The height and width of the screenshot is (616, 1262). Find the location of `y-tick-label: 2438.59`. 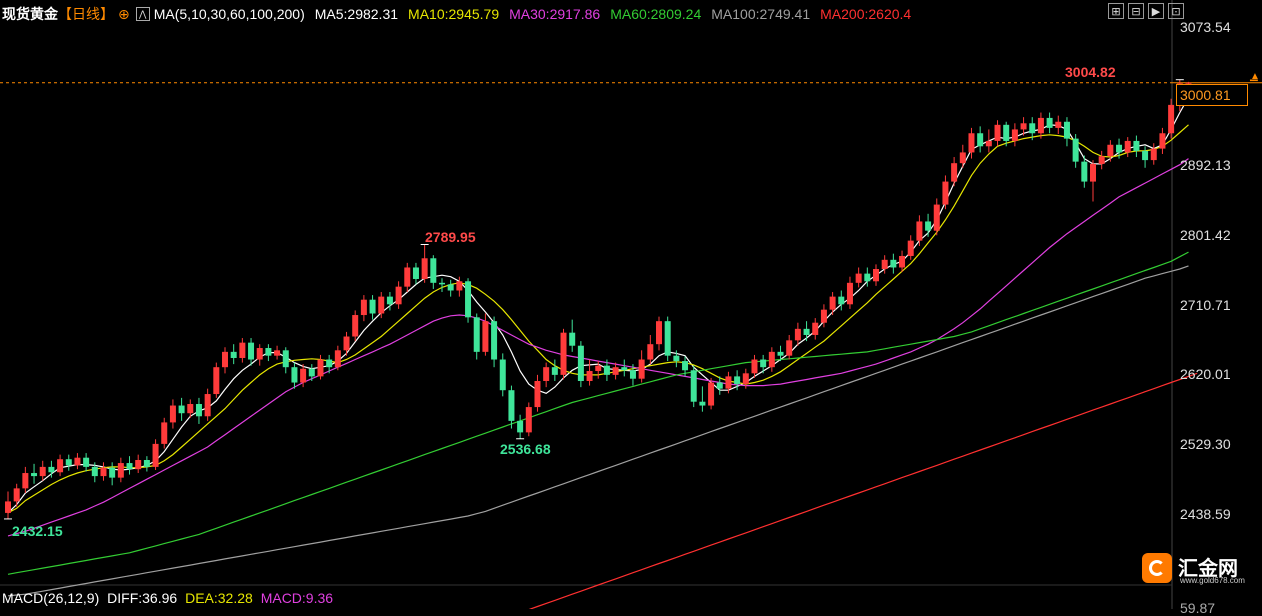

y-tick-label: 2438.59 is located at coordinates (1205, 514).